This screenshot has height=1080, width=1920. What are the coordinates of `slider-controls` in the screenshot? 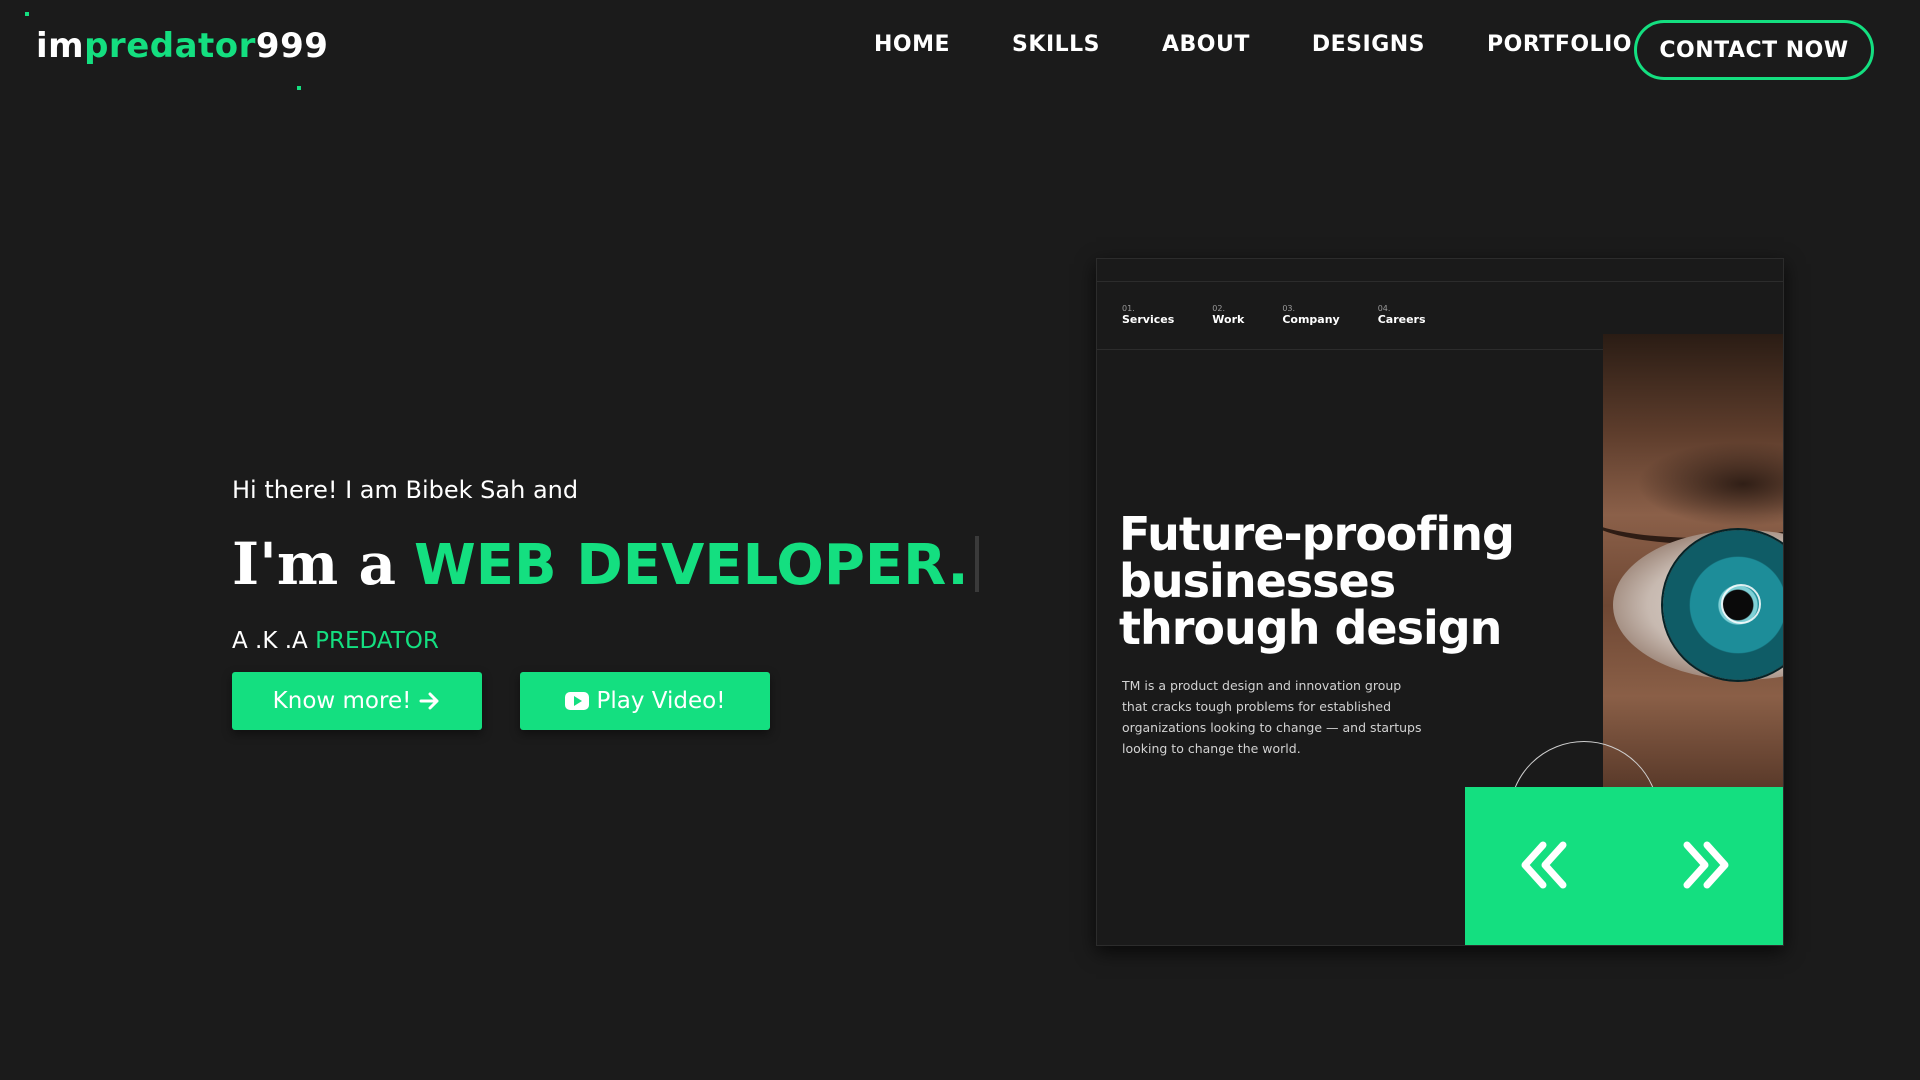 It's located at (1624, 866).